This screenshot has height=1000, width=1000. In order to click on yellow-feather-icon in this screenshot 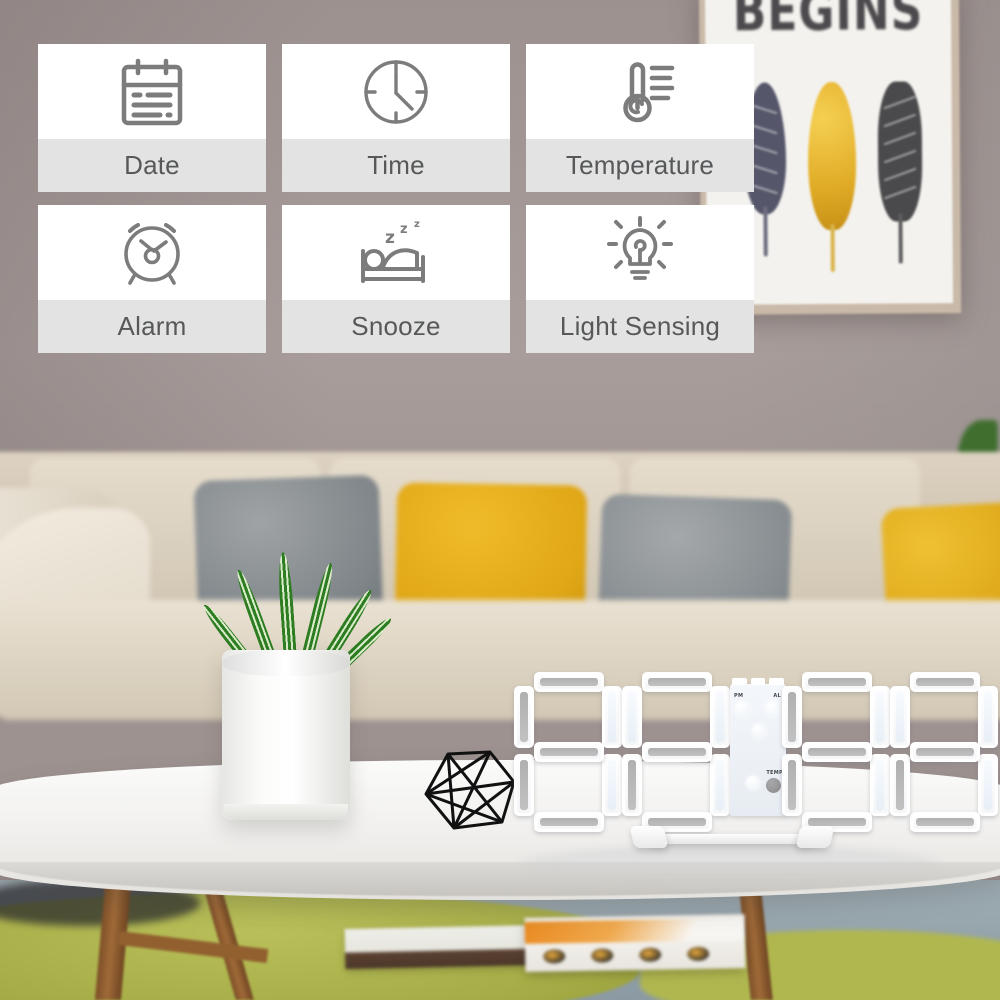, I will do `click(832, 176)`.